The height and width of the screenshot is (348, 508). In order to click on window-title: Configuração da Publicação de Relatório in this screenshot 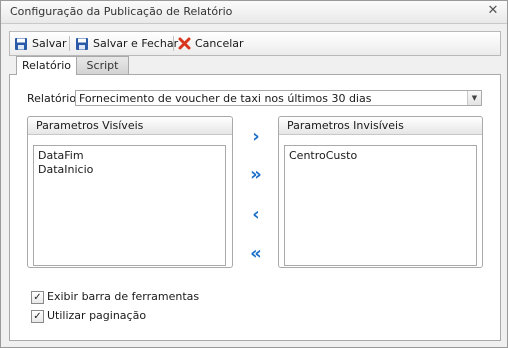, I will do `click(121, 11)`.